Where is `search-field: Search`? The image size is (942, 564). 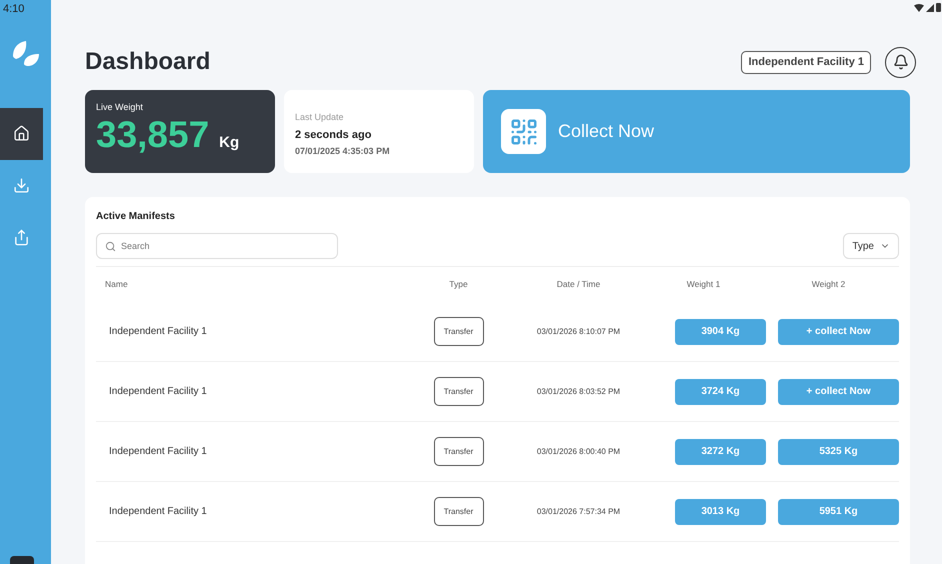 search-field: Search is located at coordinates (217, 246).